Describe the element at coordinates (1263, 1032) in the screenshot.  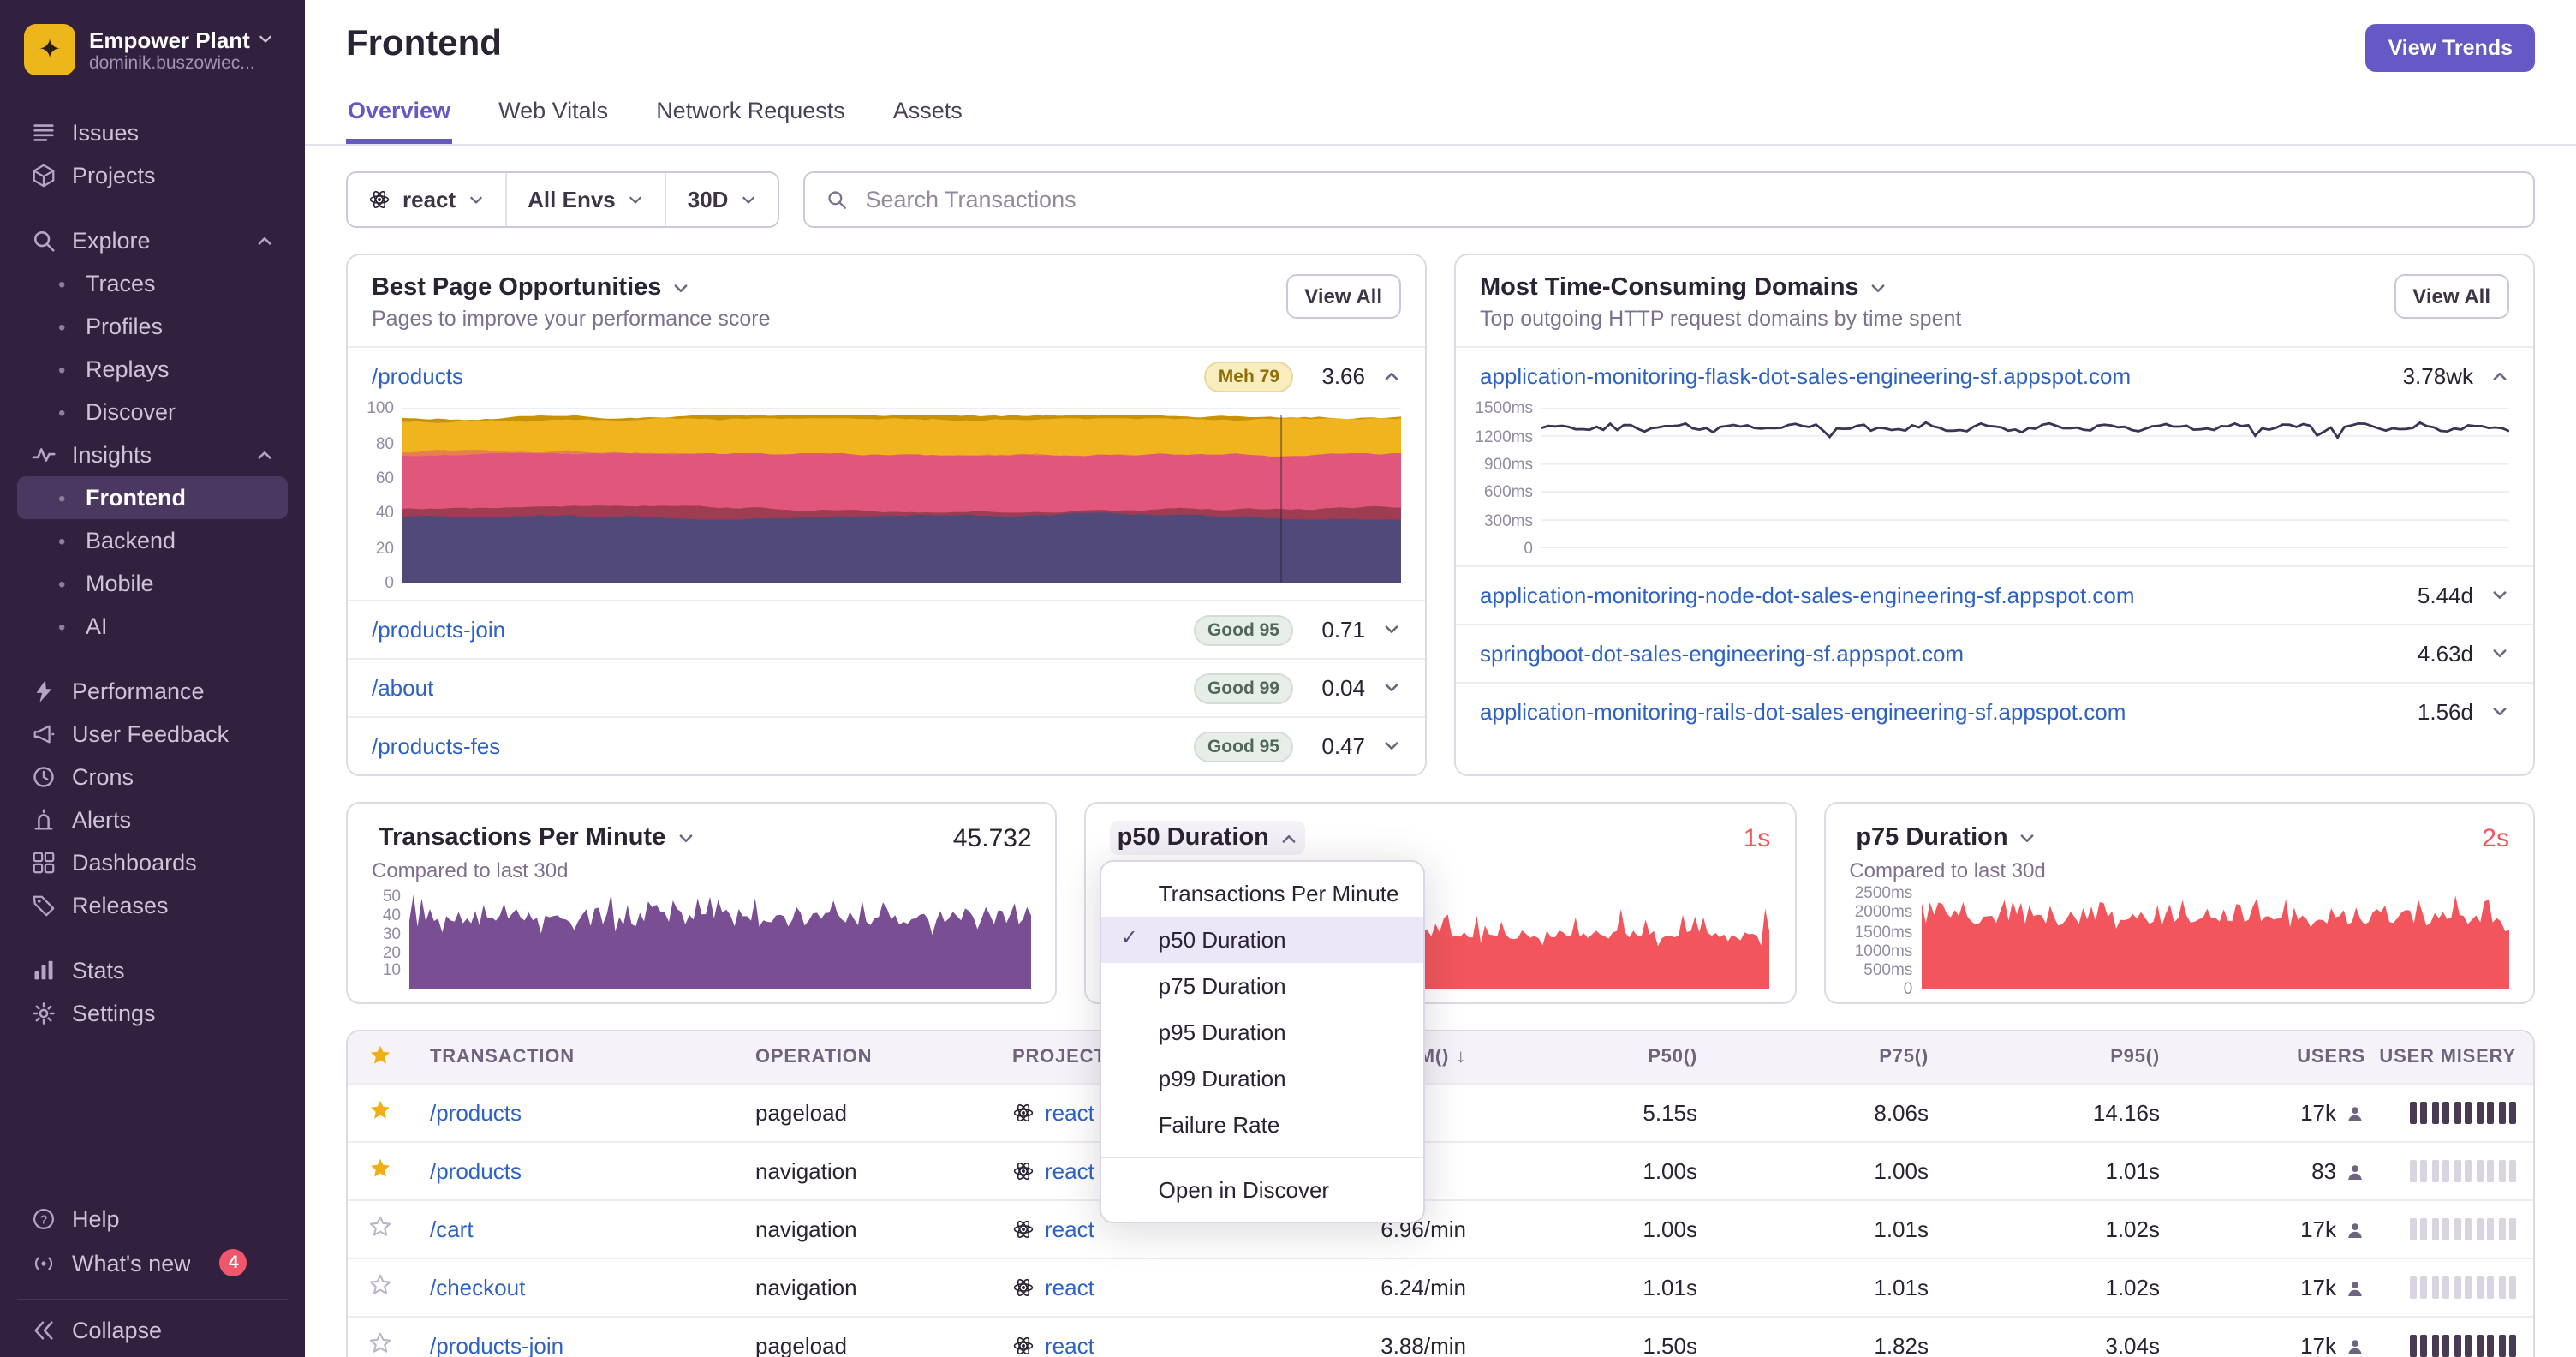
I see `menu-item-p95-duration: p95 Duration` at that location.